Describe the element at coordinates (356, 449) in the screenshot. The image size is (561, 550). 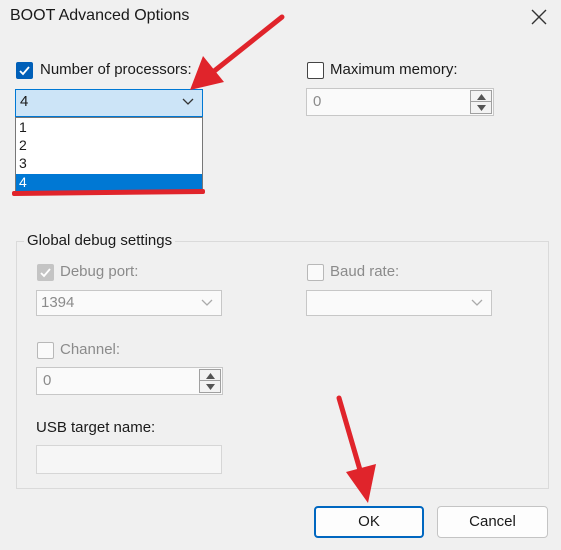
I see `annotation-arrow-ok` at that location.